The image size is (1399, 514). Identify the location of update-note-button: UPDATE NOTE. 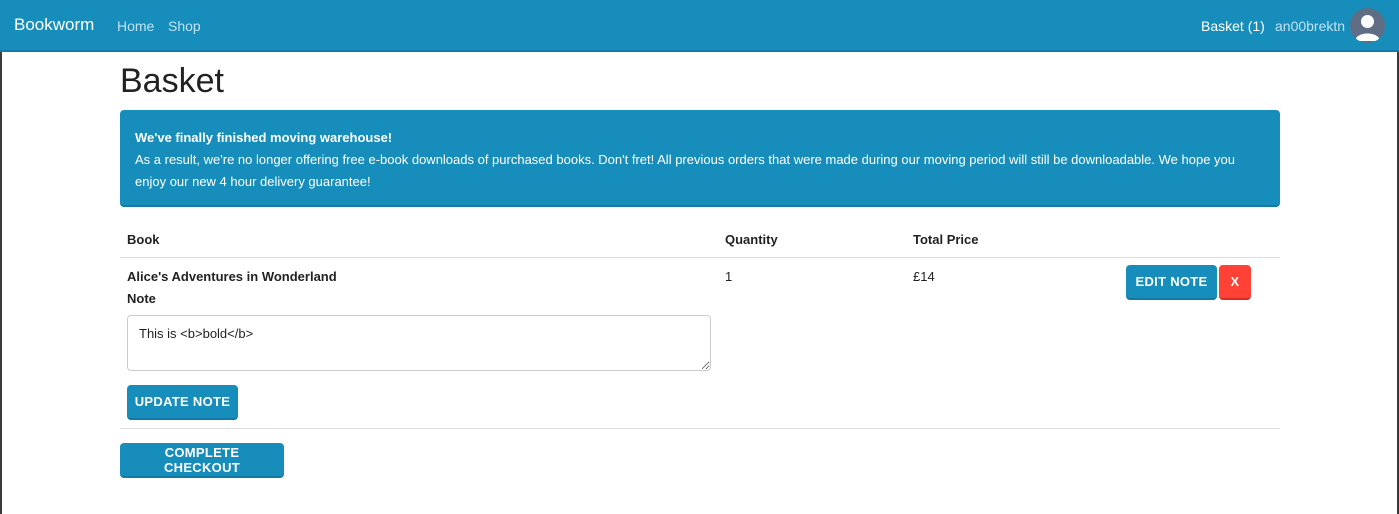
(182, 402).